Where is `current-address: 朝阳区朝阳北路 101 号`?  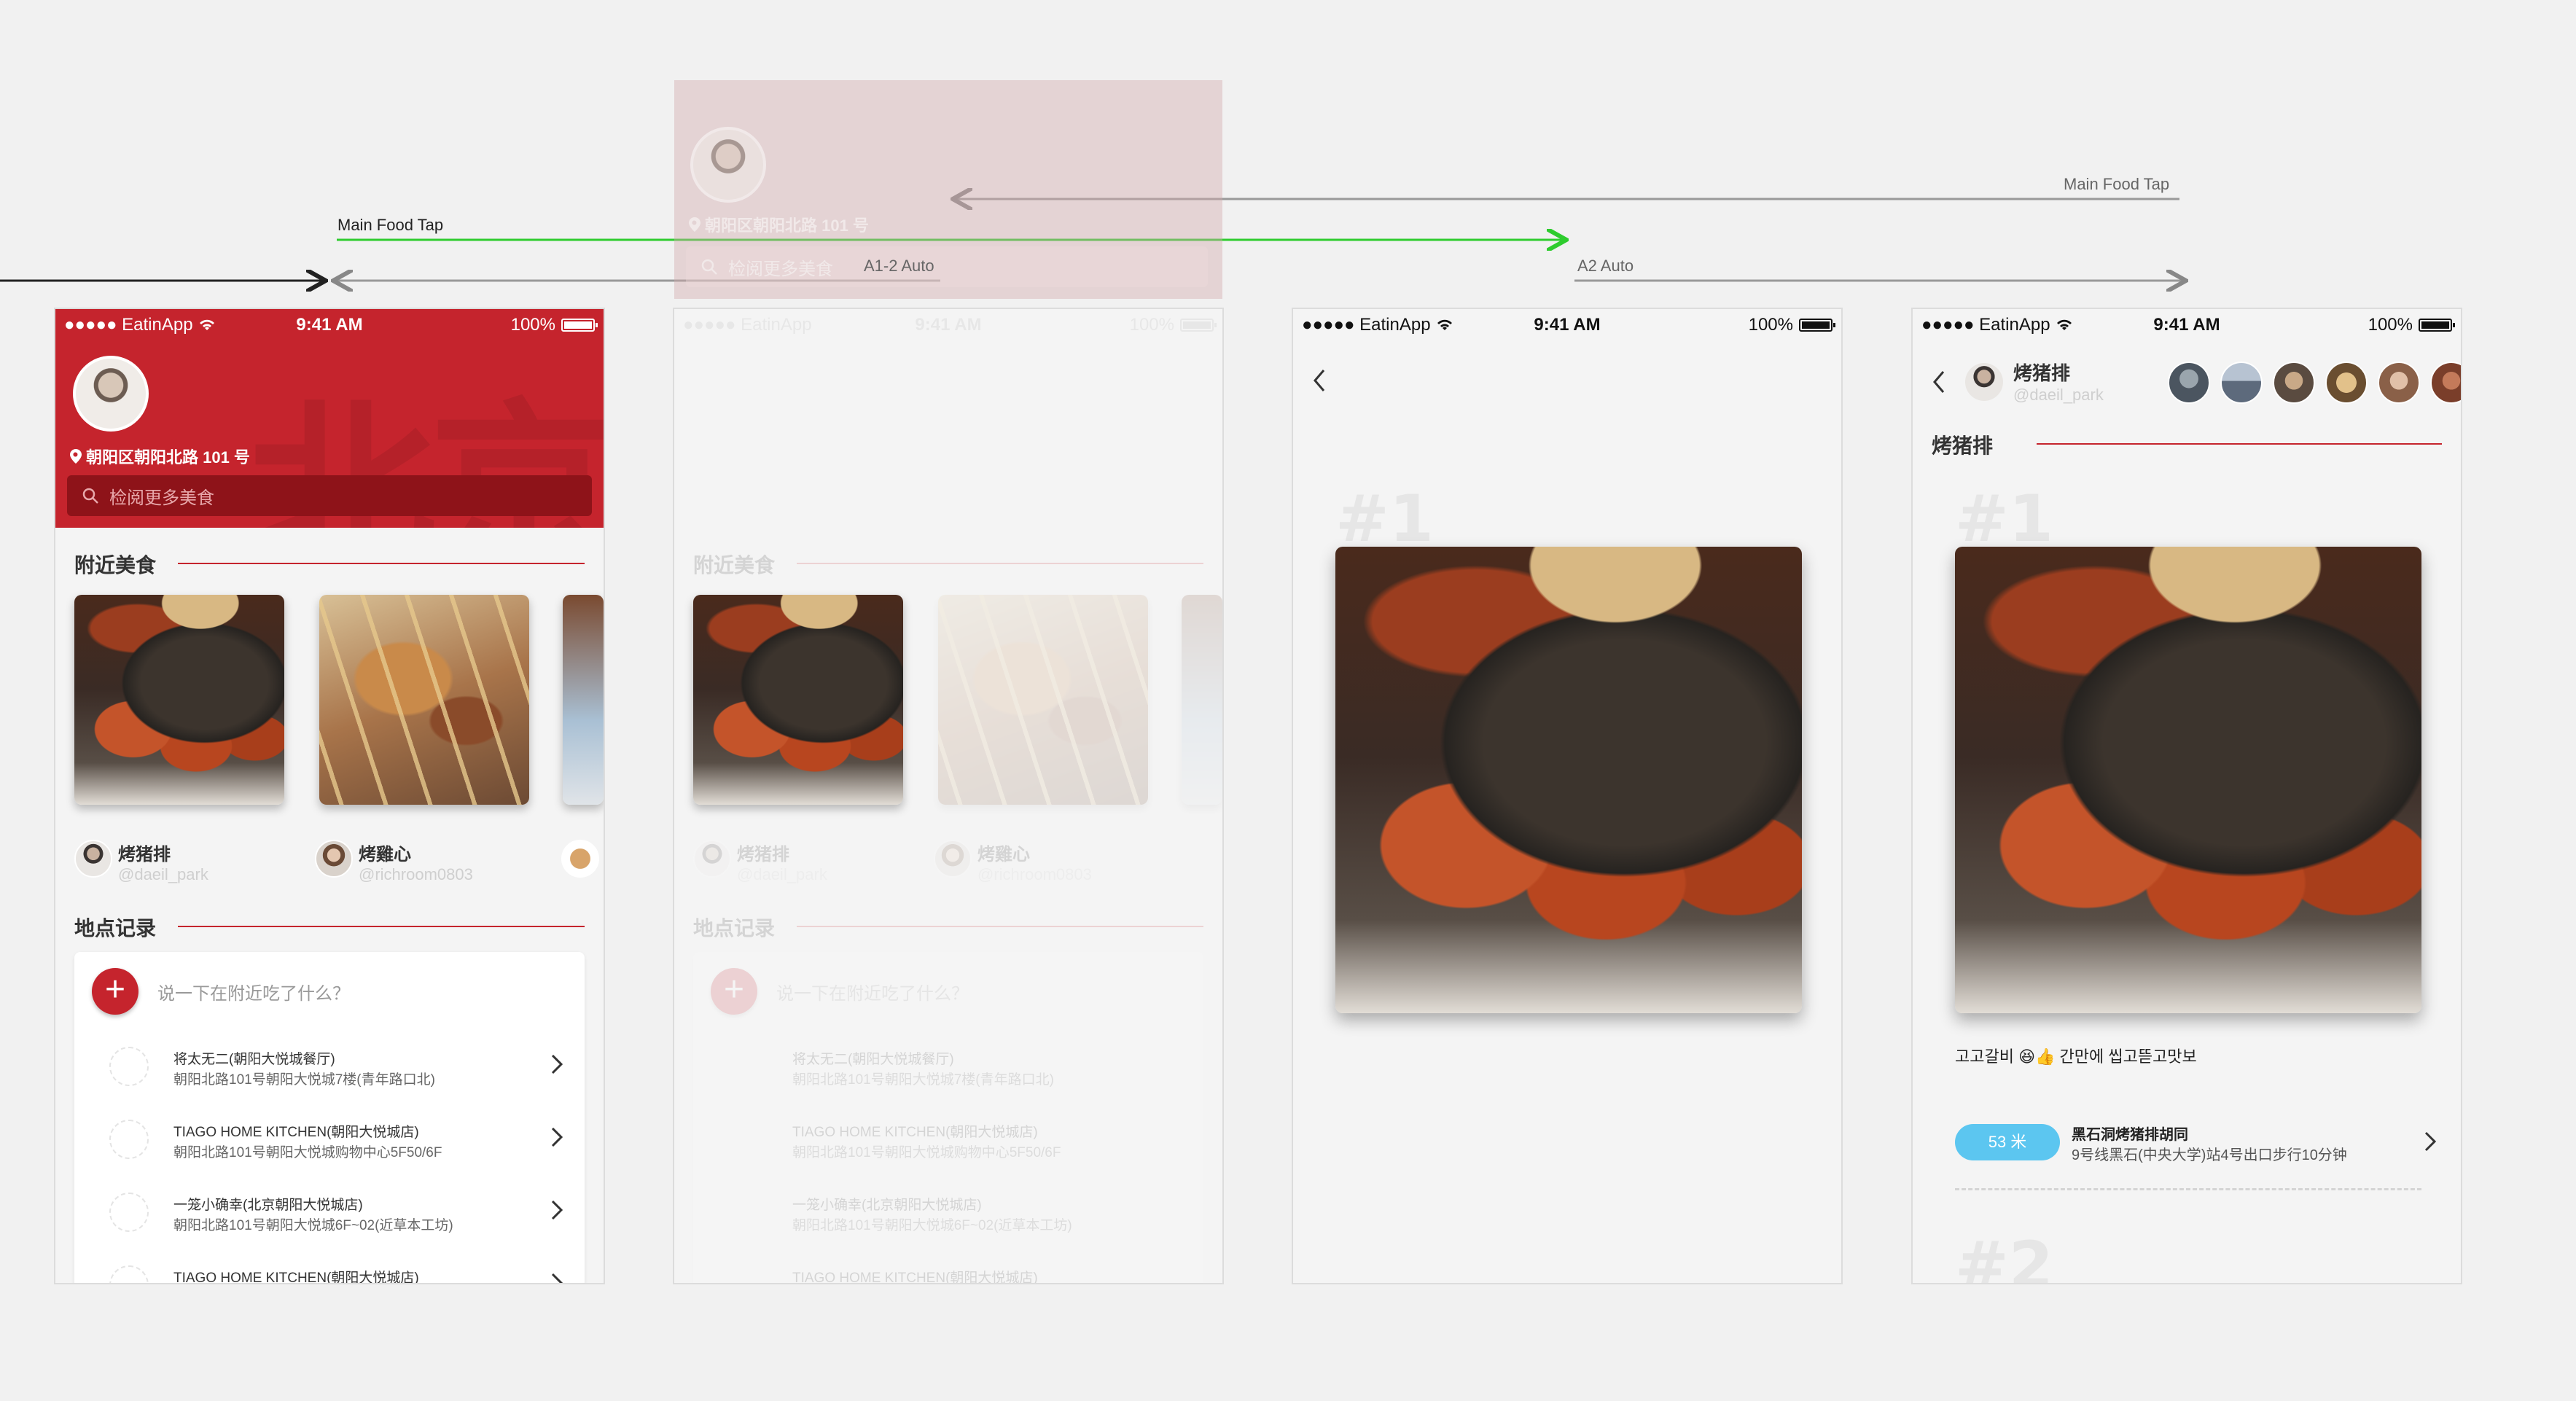 current-address: 朝阳区朝阳北路 101 号 is located at coordinates (160, 456).